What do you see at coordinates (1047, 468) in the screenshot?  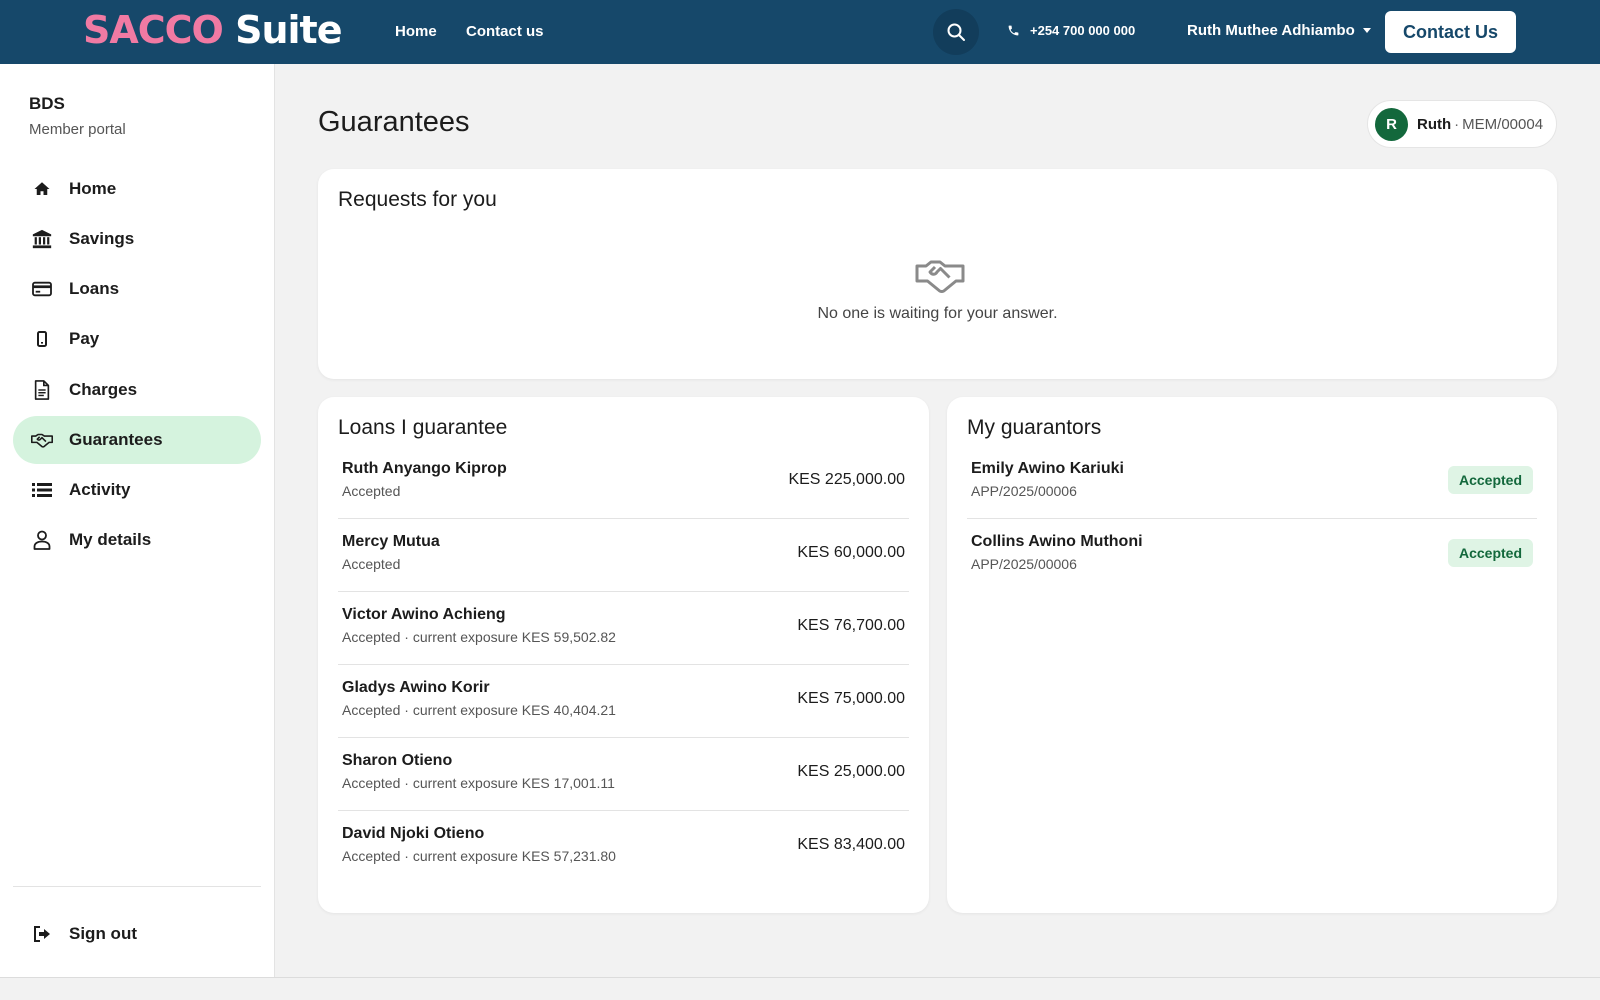 I see `guarantor-name: Emily Awino Kariuki` at bounding box center [1047, 468].